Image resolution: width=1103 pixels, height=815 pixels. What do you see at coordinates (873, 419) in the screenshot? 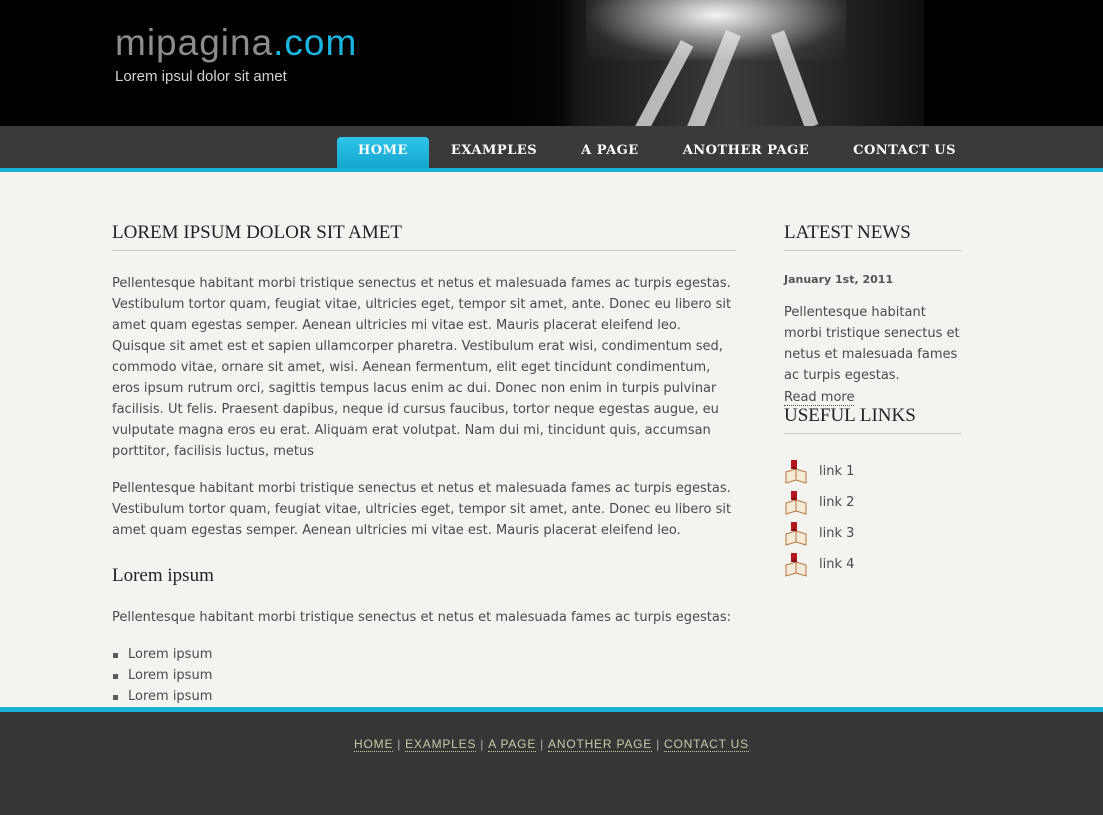
I see `useful-links-title: USEFUL LINKS` at bounding box center [873, 419].